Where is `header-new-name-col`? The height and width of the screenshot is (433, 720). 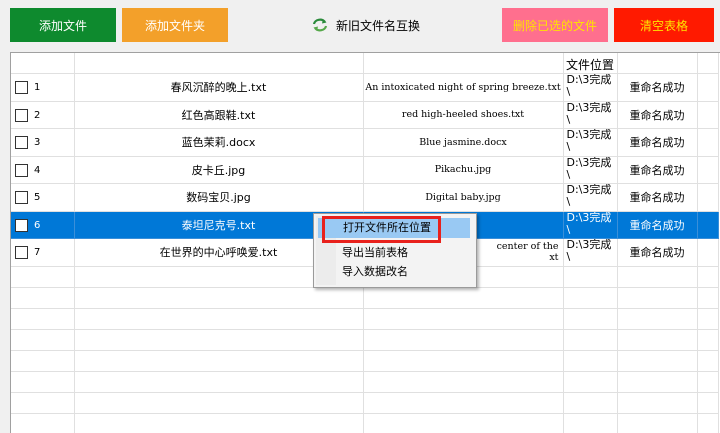 header-new-name-col is located at coordinates (463, 63).